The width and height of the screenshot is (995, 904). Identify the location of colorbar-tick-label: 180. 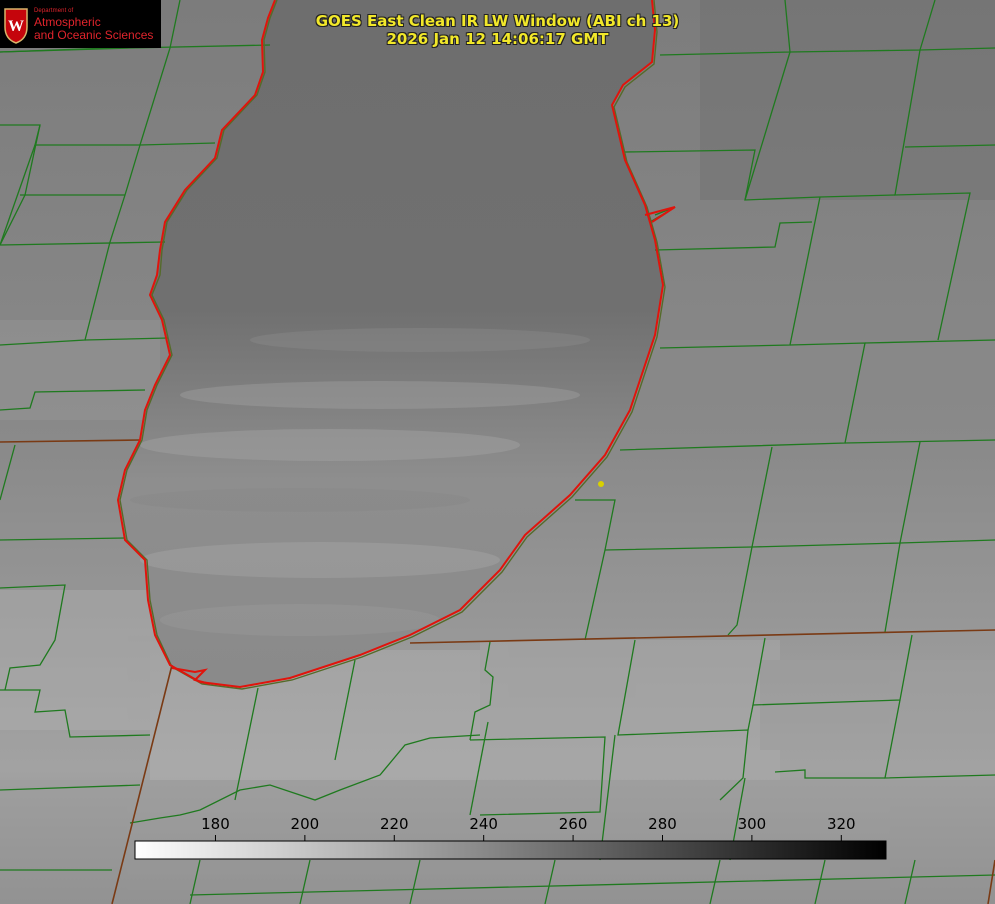
(215, 824).